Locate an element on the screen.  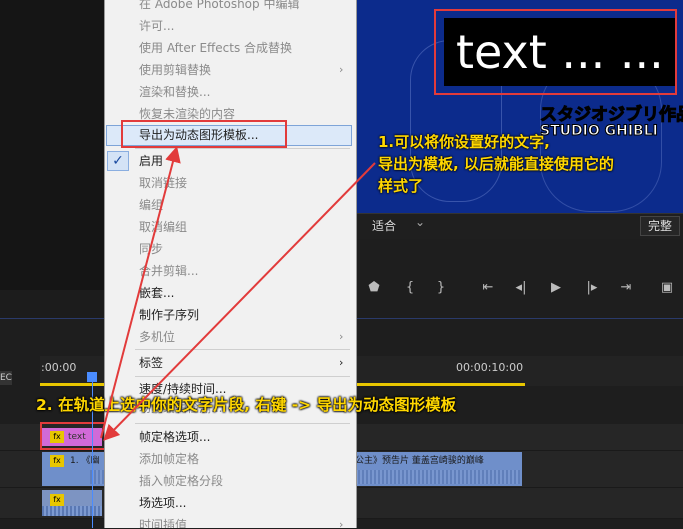
menu-item-unlink: 取消链接 is located at coordinates (163, 183).